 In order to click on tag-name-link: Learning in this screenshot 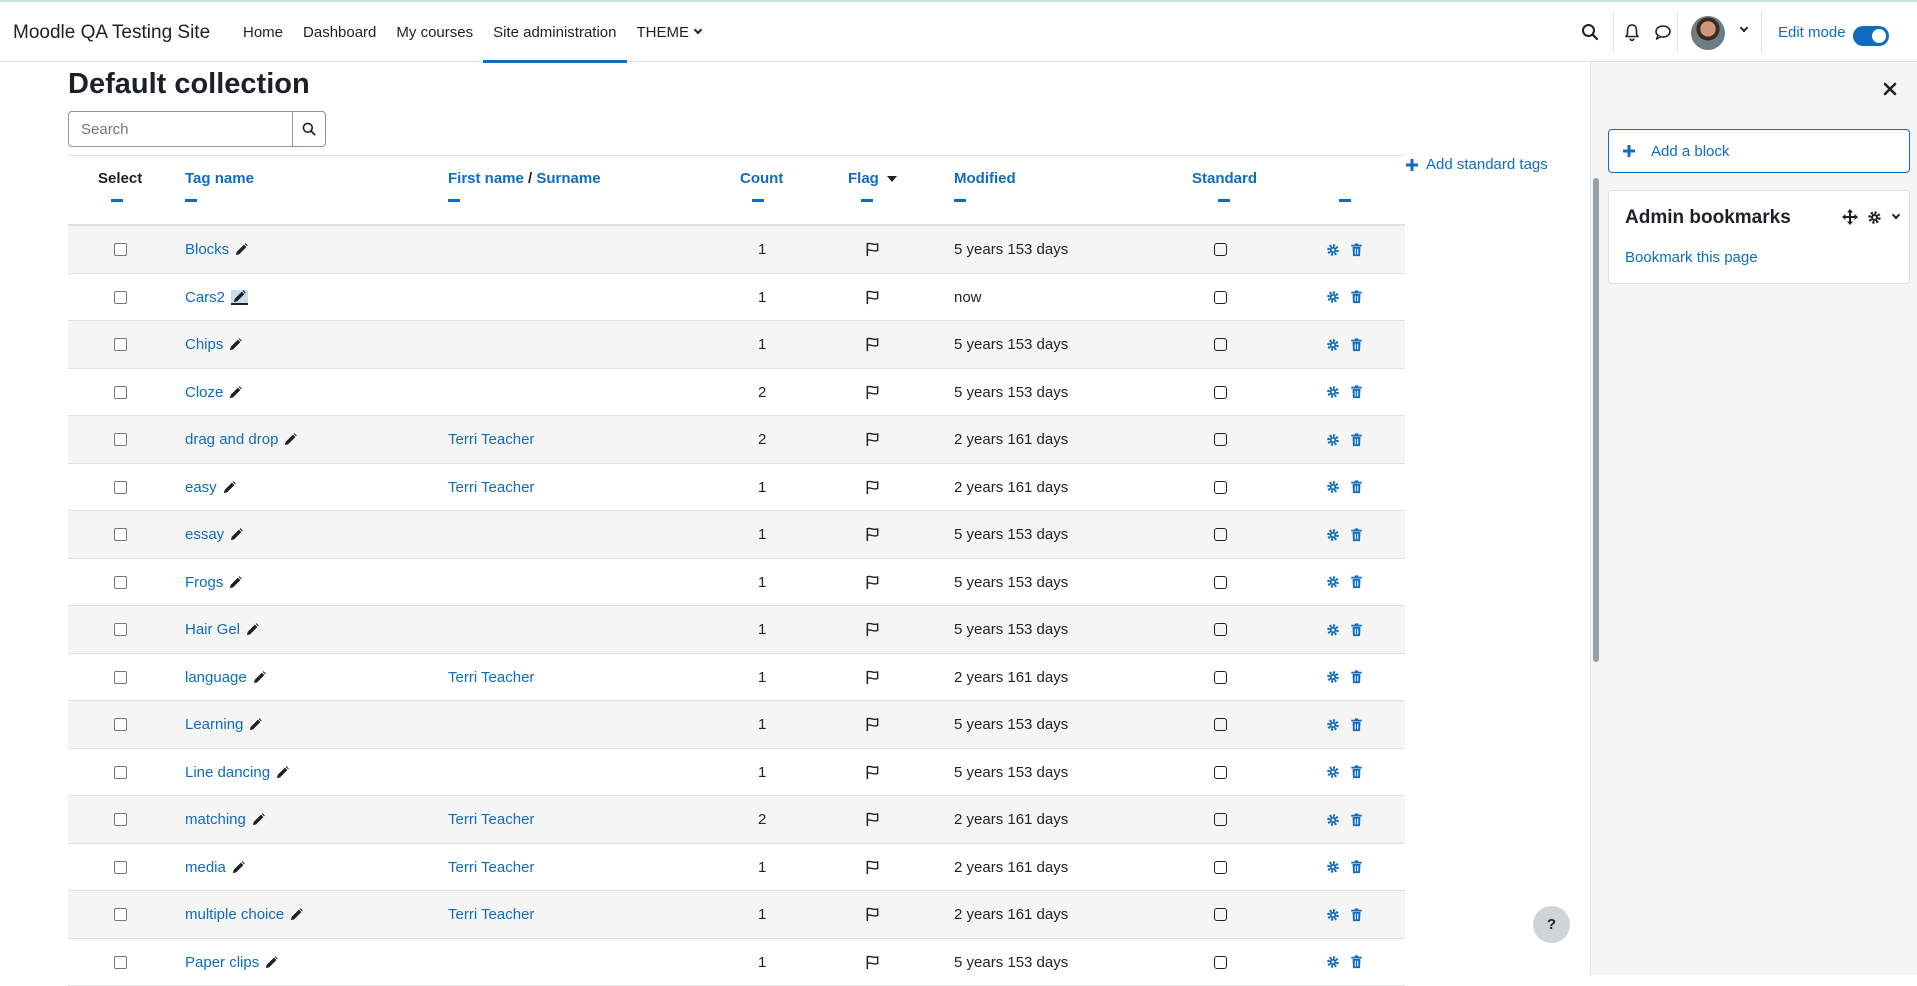, I will do `click(214, 724)`.